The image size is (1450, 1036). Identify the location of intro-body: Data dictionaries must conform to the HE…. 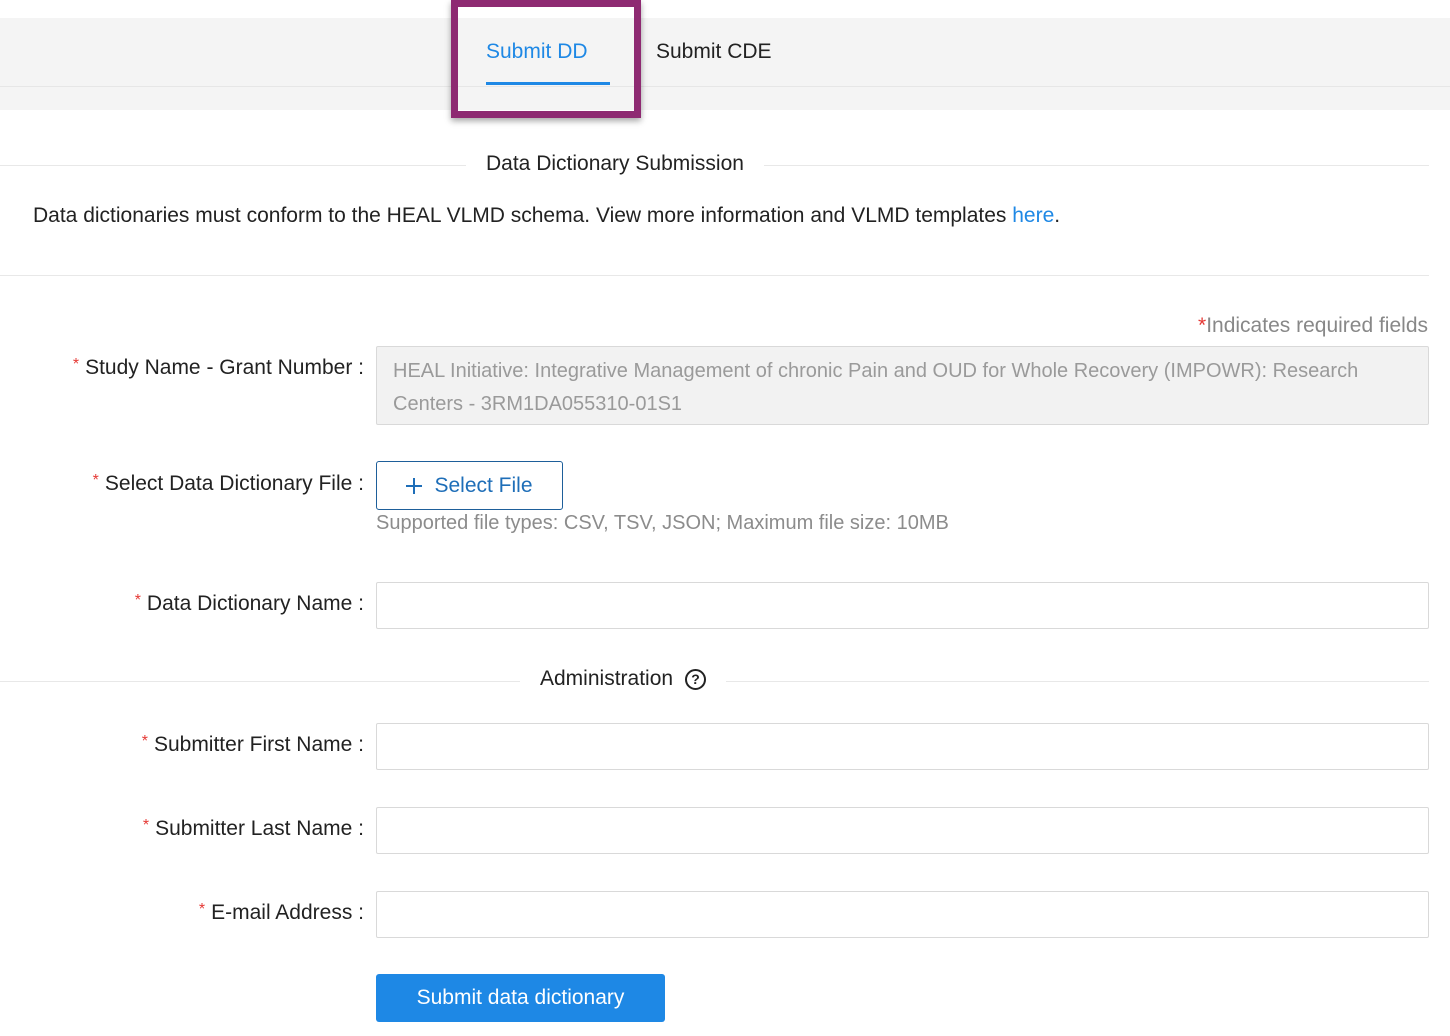
(523, 215).